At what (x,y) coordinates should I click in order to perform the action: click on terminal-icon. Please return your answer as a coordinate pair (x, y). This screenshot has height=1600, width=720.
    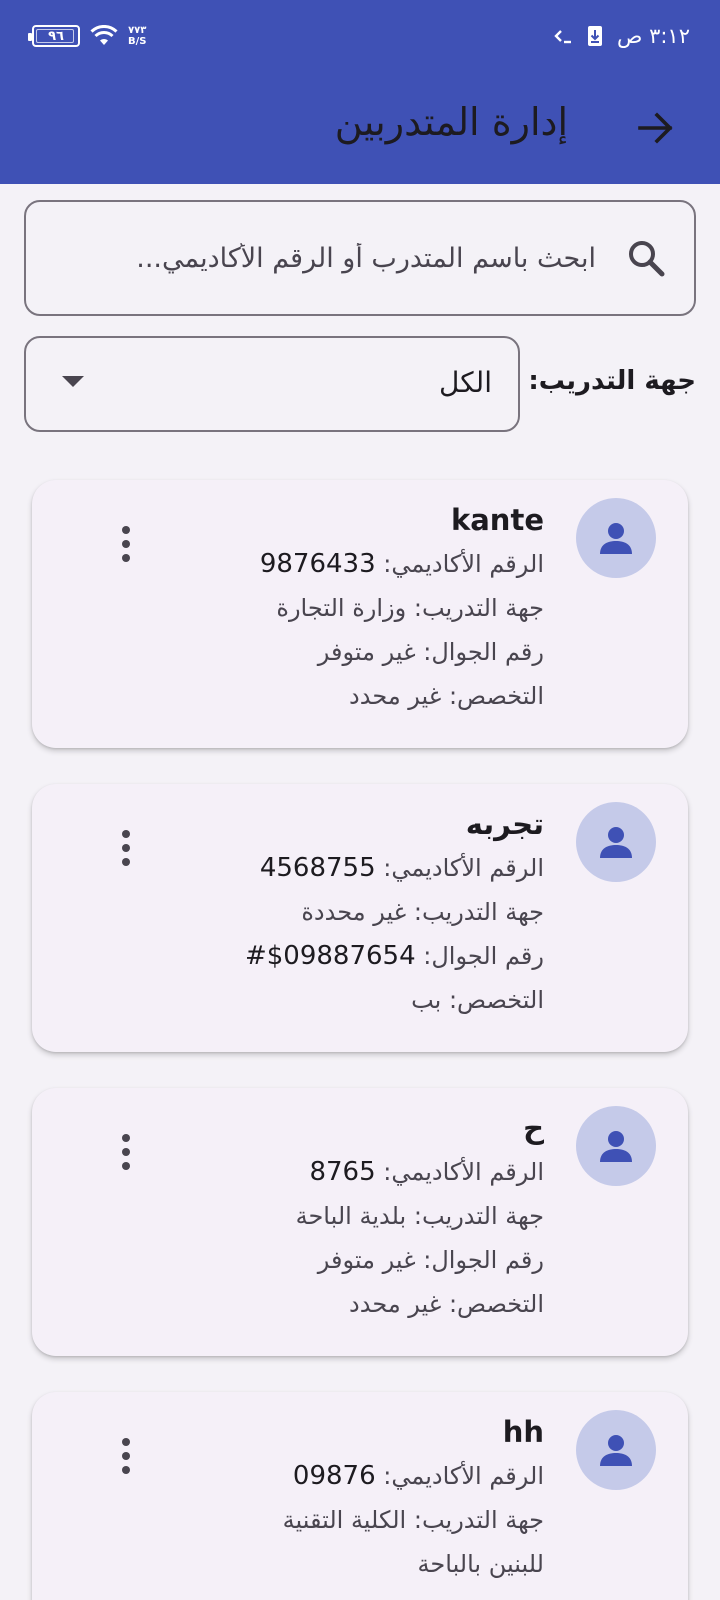
    Looking at the image, I should click on (562, 37).